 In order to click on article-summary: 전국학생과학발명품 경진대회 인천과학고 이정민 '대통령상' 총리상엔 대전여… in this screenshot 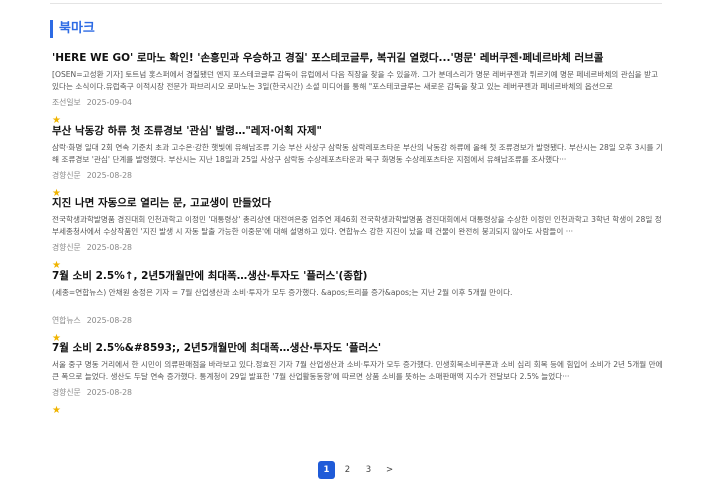, I will do `click(357, 225)`.